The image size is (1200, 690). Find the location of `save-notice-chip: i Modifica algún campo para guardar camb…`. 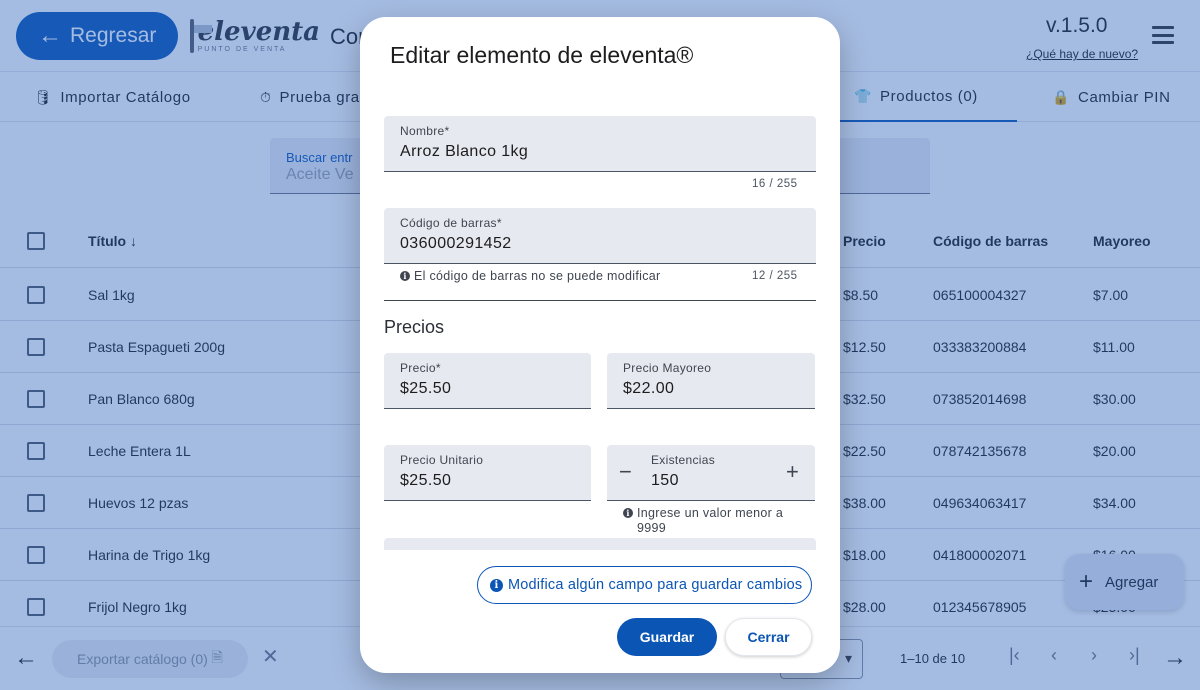

save-notice-chip: i Modifica algún campo para guardar camb… is located at coordinates (644, 585).